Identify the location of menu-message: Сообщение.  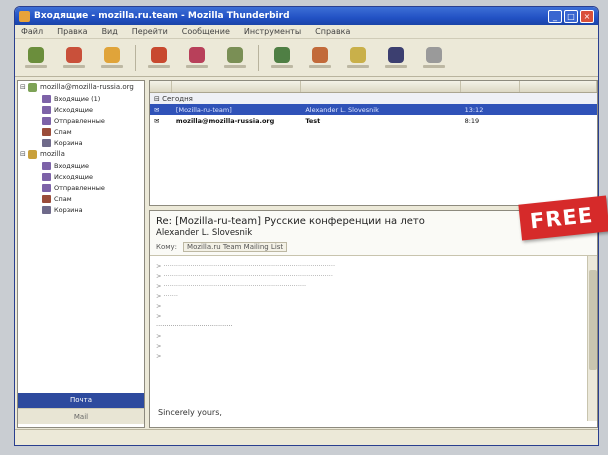
(206, 31).